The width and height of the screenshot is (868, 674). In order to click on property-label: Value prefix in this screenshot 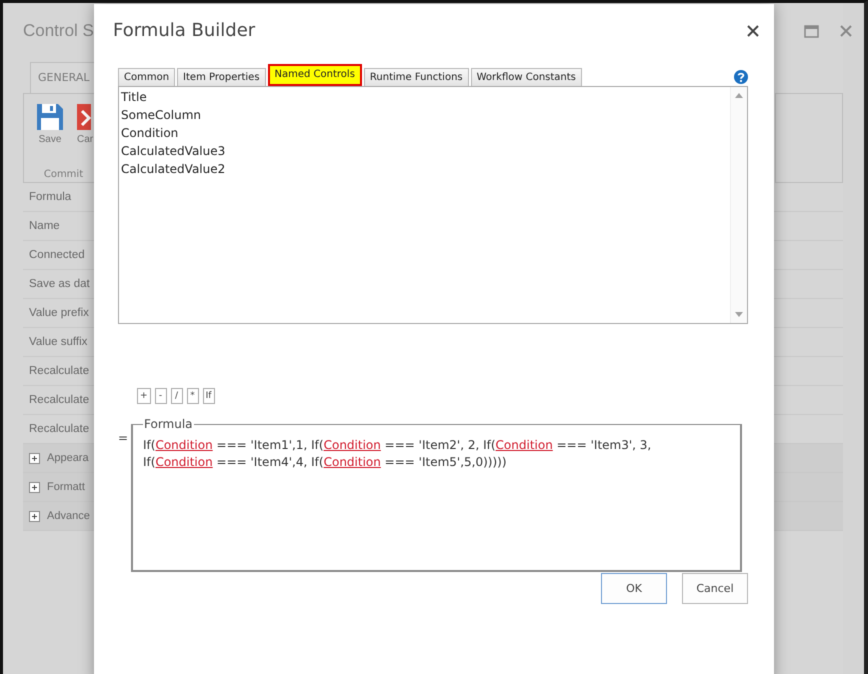, I will do `click(59, 313)`.